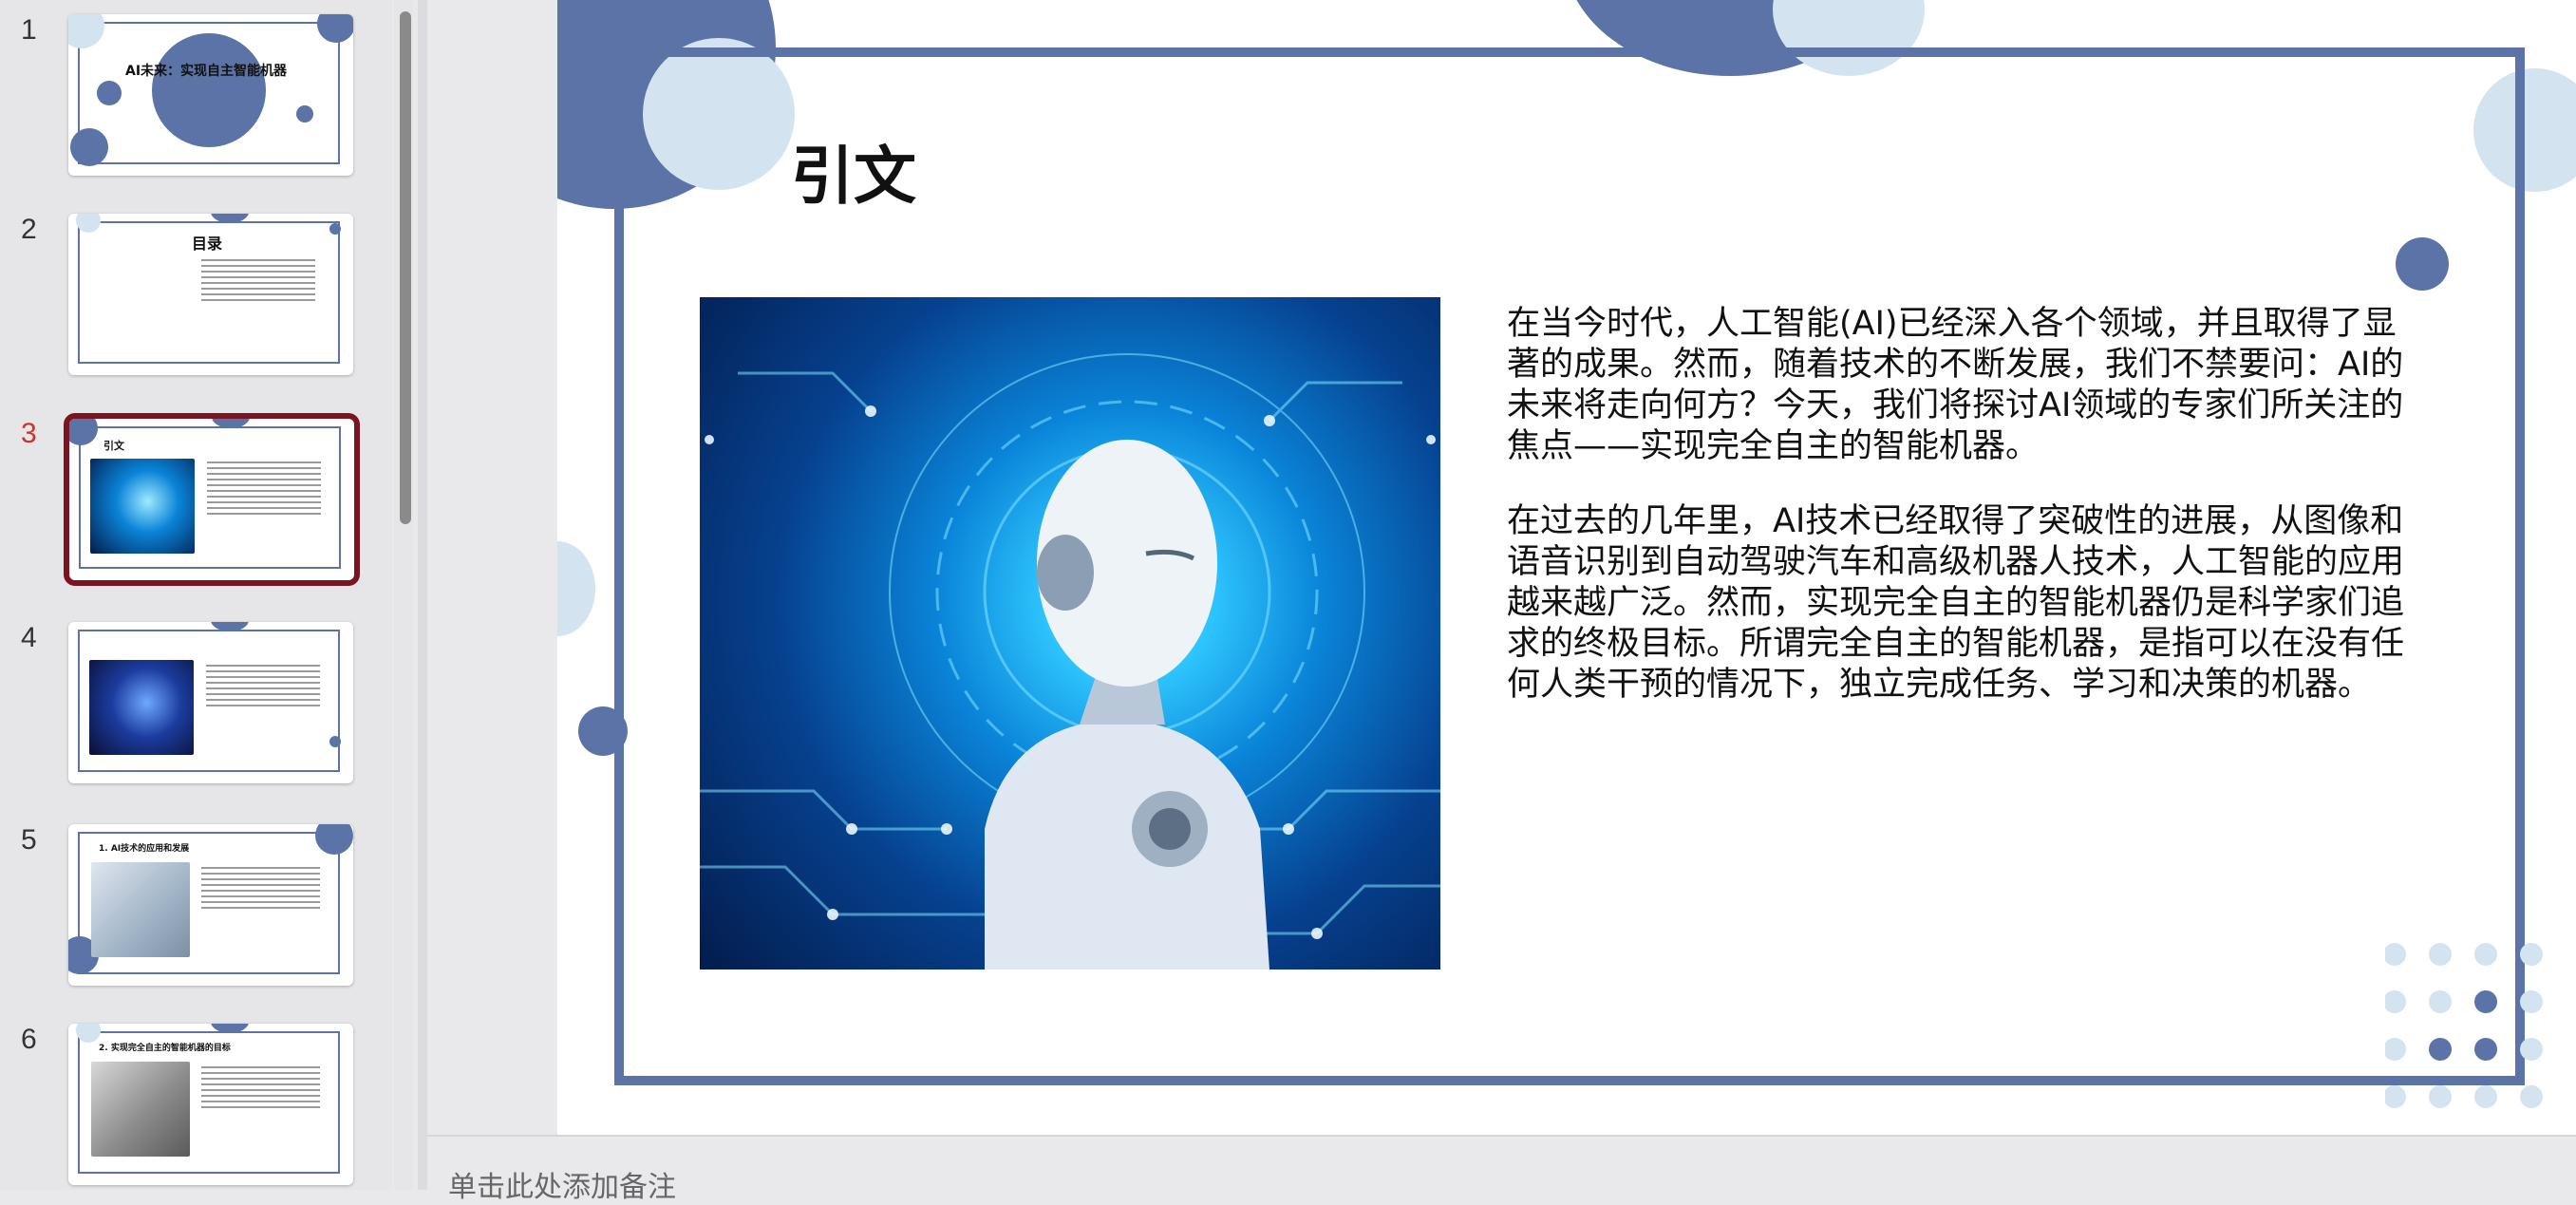 The width and height of the screenshot is (2576, 1205). What do you see at coordinates (422, 595) in the screenshot?
I see `panel-divider` at bounding box center [422, 595].